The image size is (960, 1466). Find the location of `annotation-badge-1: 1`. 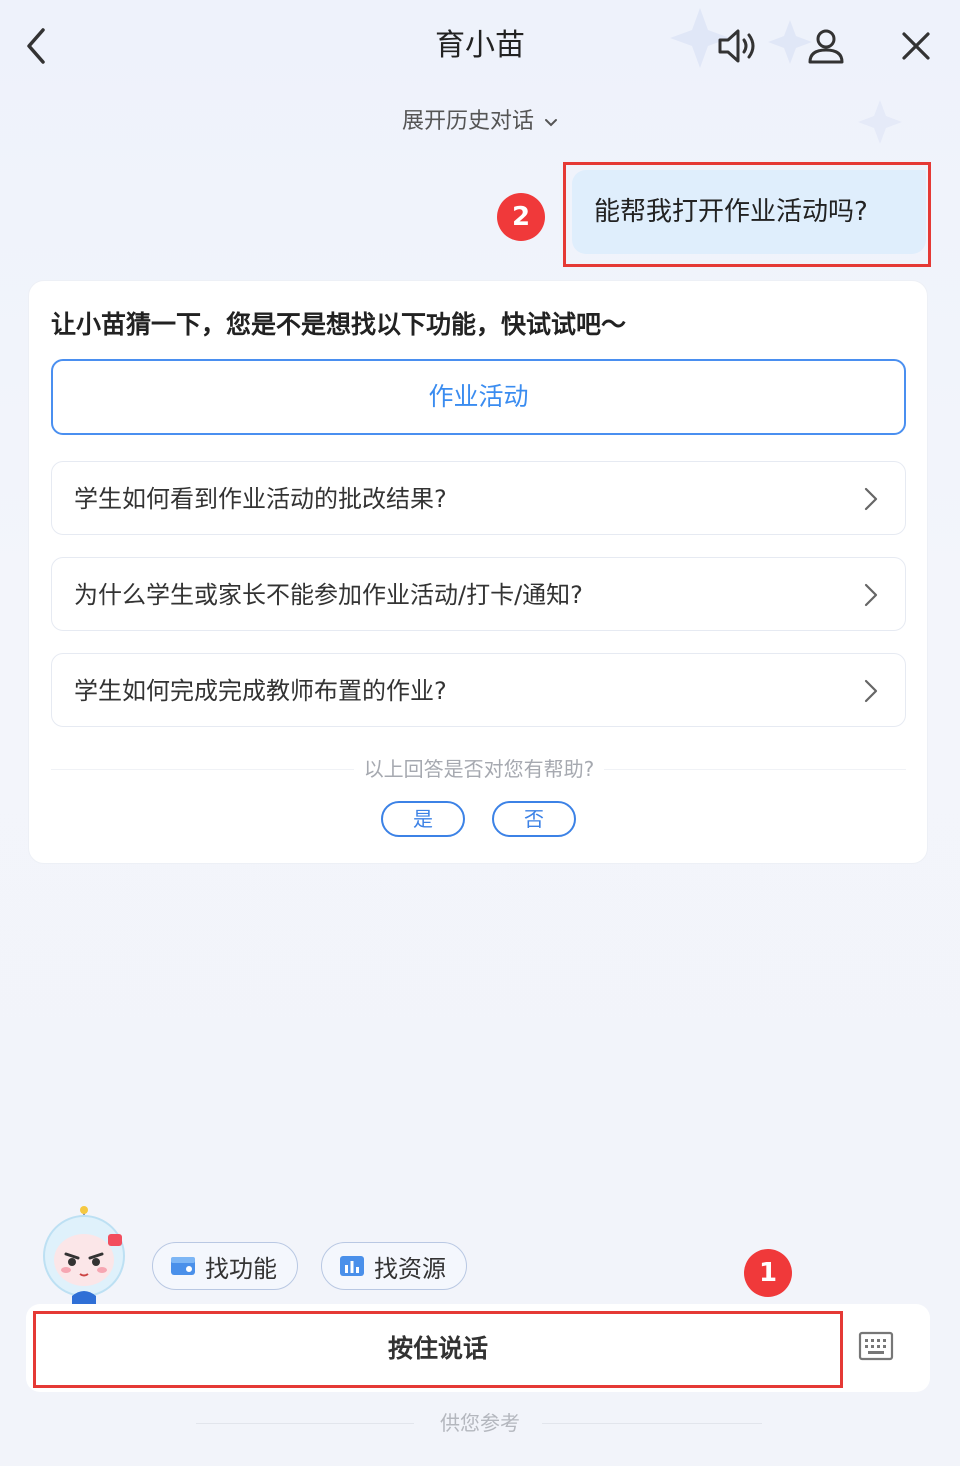

annotation-badge-1: 1 is located at coordinates (768, 1273).